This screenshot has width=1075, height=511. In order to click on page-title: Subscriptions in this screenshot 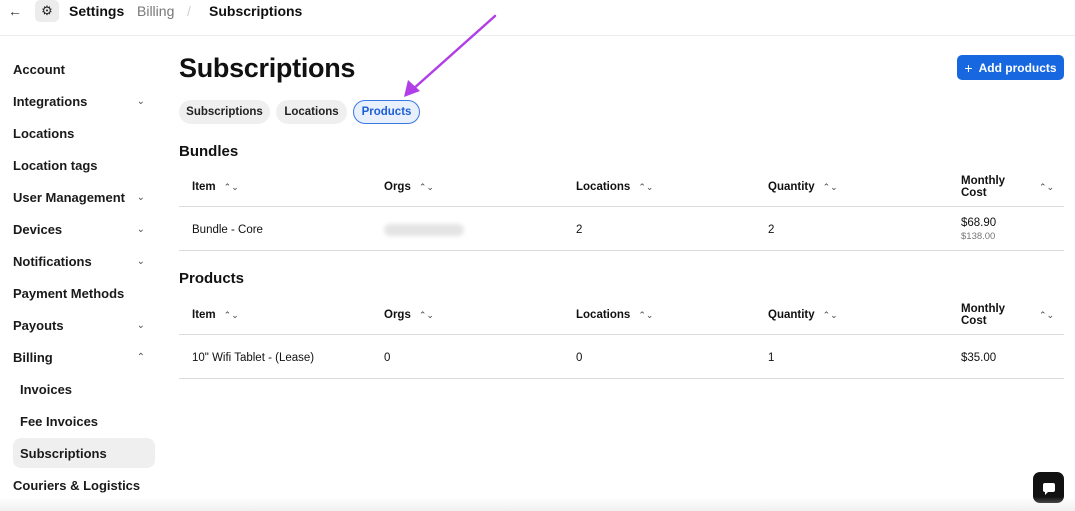, I will do `click(267, 68)`.